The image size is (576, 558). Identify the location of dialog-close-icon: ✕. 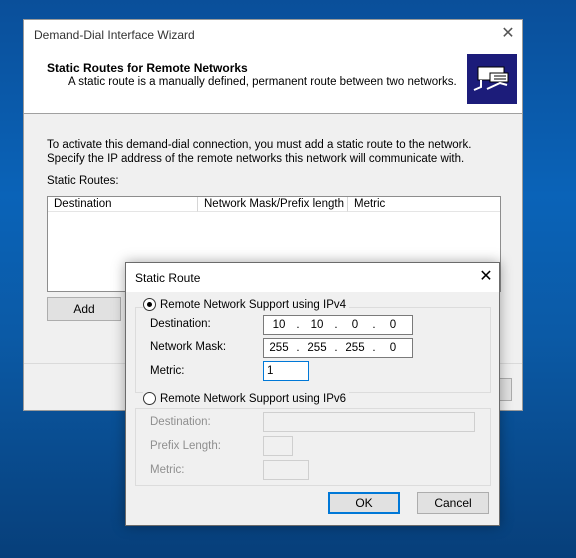
(486, 277).